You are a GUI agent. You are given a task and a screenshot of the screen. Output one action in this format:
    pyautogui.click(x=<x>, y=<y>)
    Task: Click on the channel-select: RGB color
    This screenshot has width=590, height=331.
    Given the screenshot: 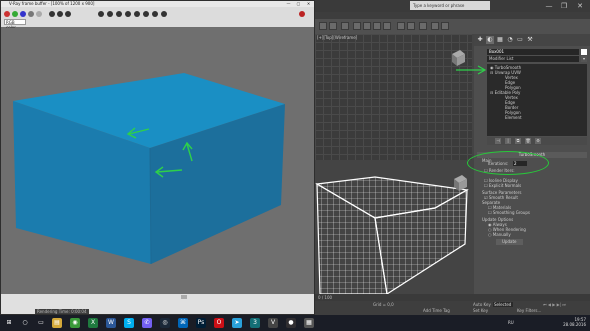 What is the action you would take?
    pyautogui.click(x=15, y=24)
    